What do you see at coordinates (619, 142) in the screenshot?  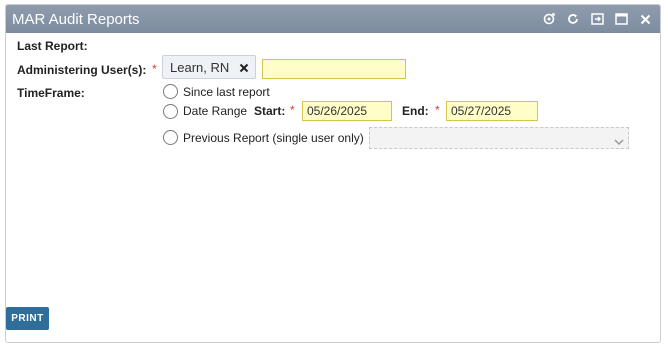 I see `chevron-down-icon` at bounding box center [619, 142].